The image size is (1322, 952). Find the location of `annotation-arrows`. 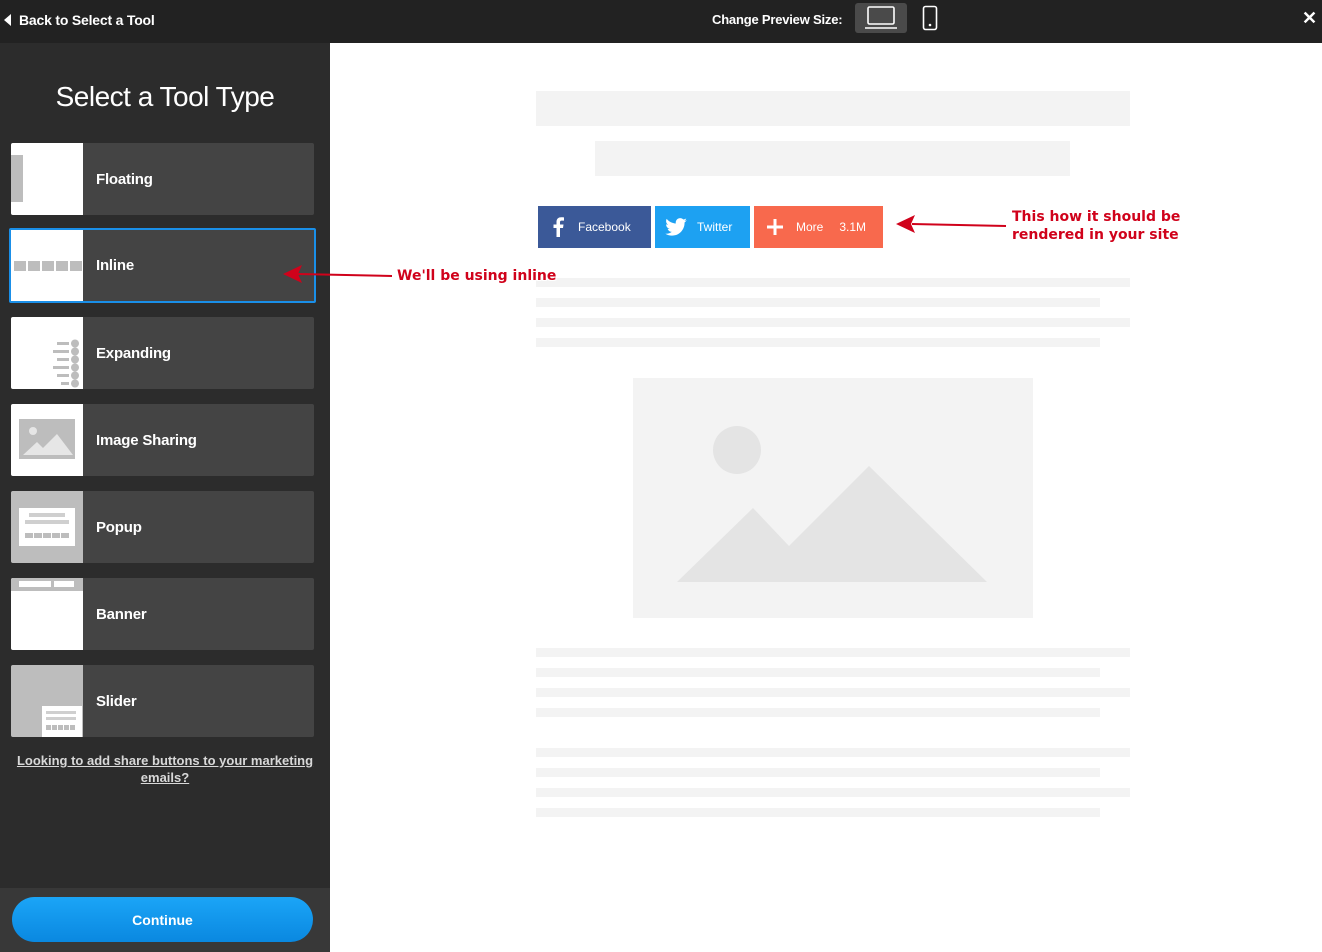

annotation-arrows is located at coordinates (645, 249).